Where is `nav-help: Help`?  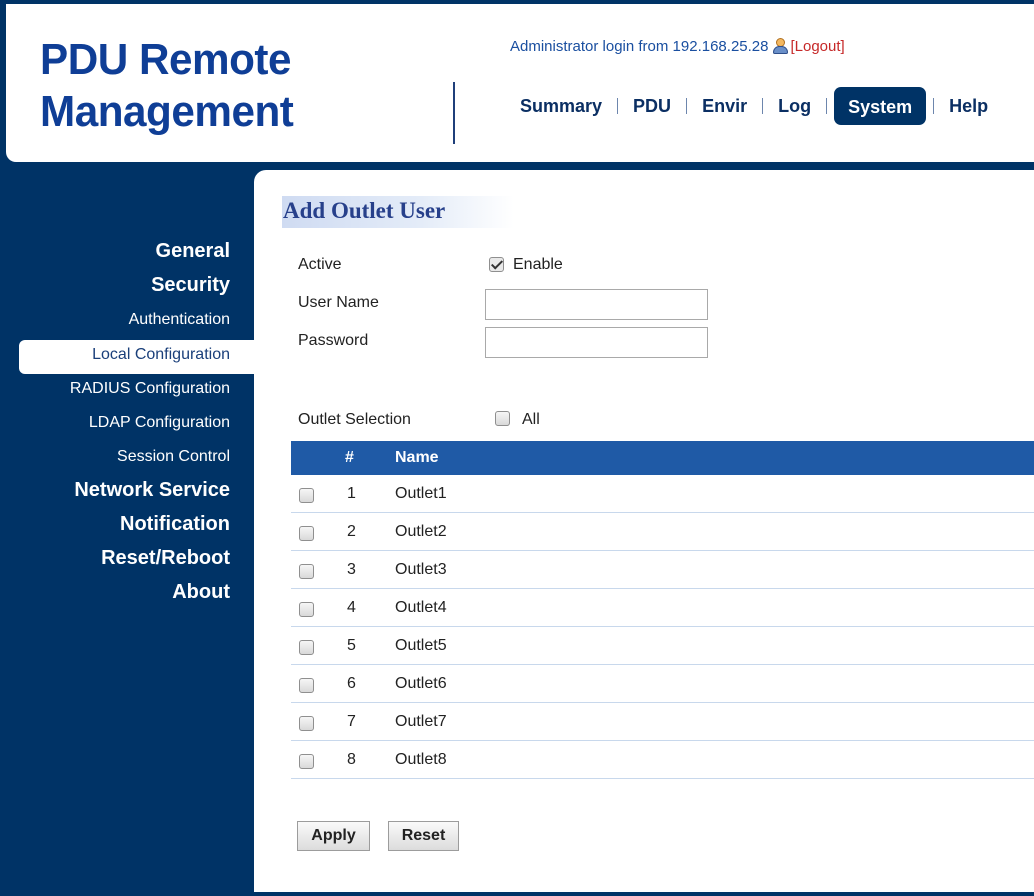 nav-help: Help is located at coordinates (968, 106).